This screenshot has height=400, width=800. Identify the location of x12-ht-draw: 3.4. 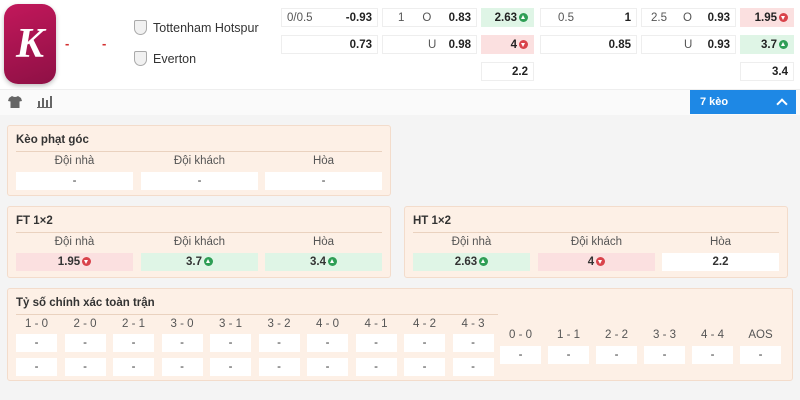
(767, 71).